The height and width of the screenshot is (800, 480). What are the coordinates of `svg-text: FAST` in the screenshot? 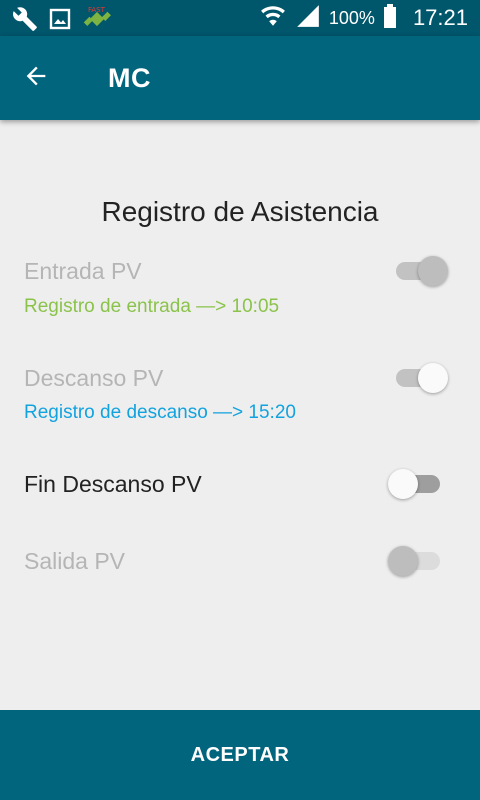 It's located at (97, 10).